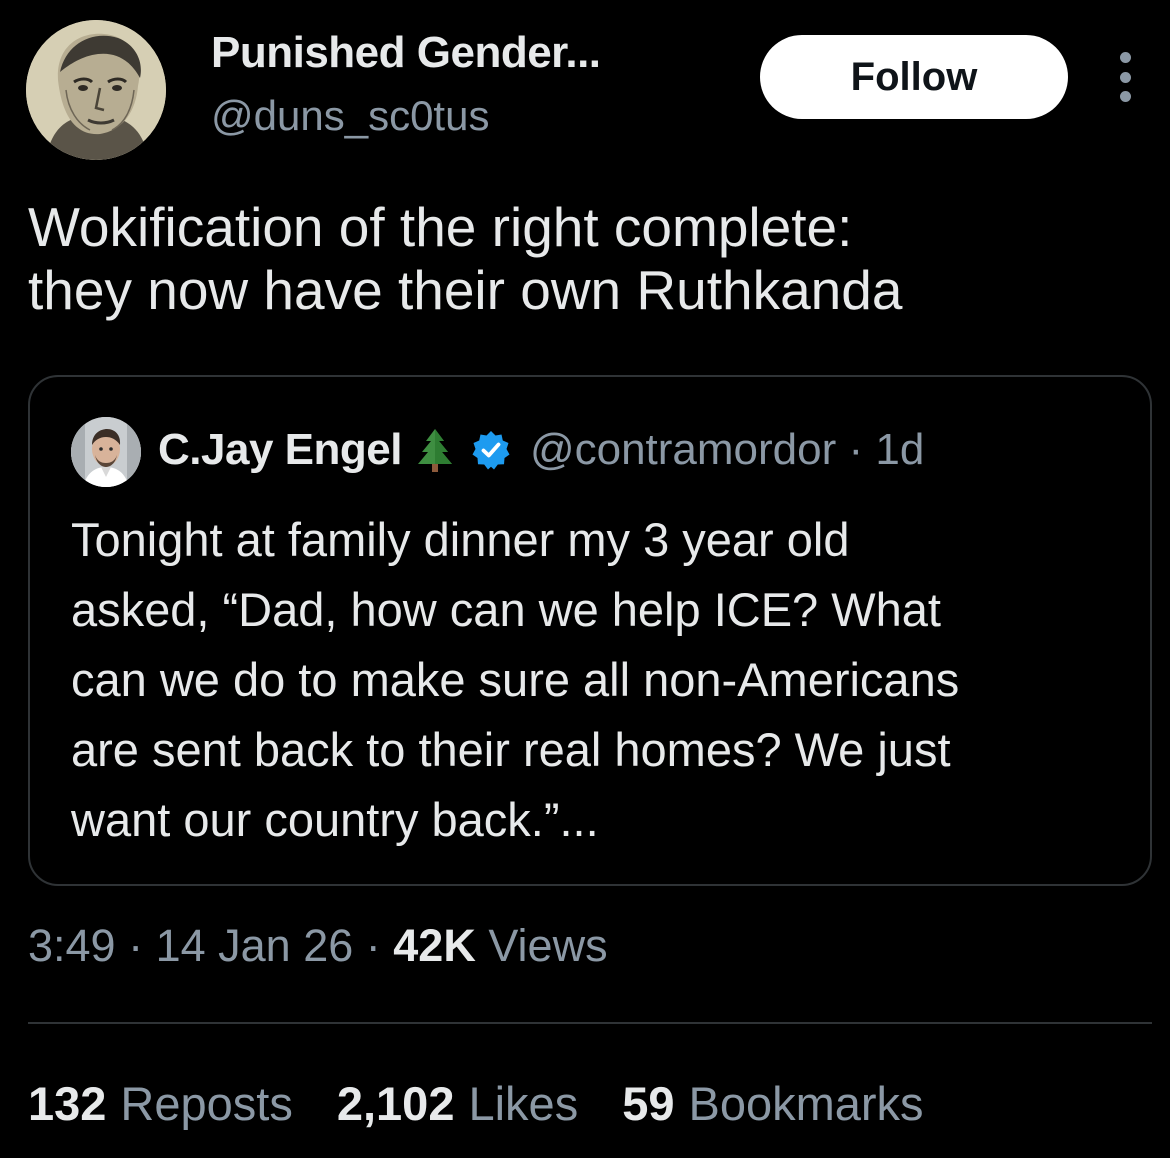  I want to click on quoted-text-line: asked, “Dad, how can we help ICE? What, so click(506, 609).